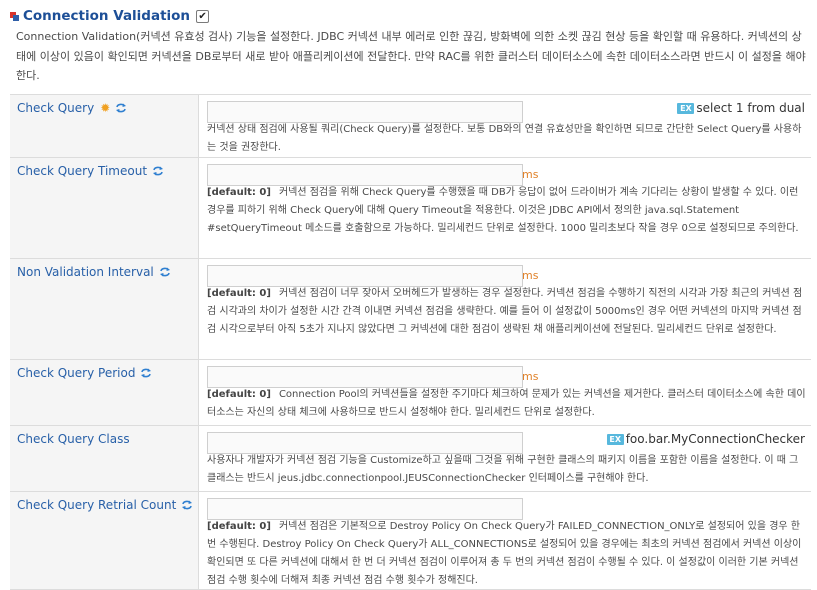 Image resolution: width=817 pixels, height=590 pixels. What do you see at coordinates (104, 126) in the screenshot?
I see `field-label-cell: Check Query ✹` at bounding box center [104, 126].